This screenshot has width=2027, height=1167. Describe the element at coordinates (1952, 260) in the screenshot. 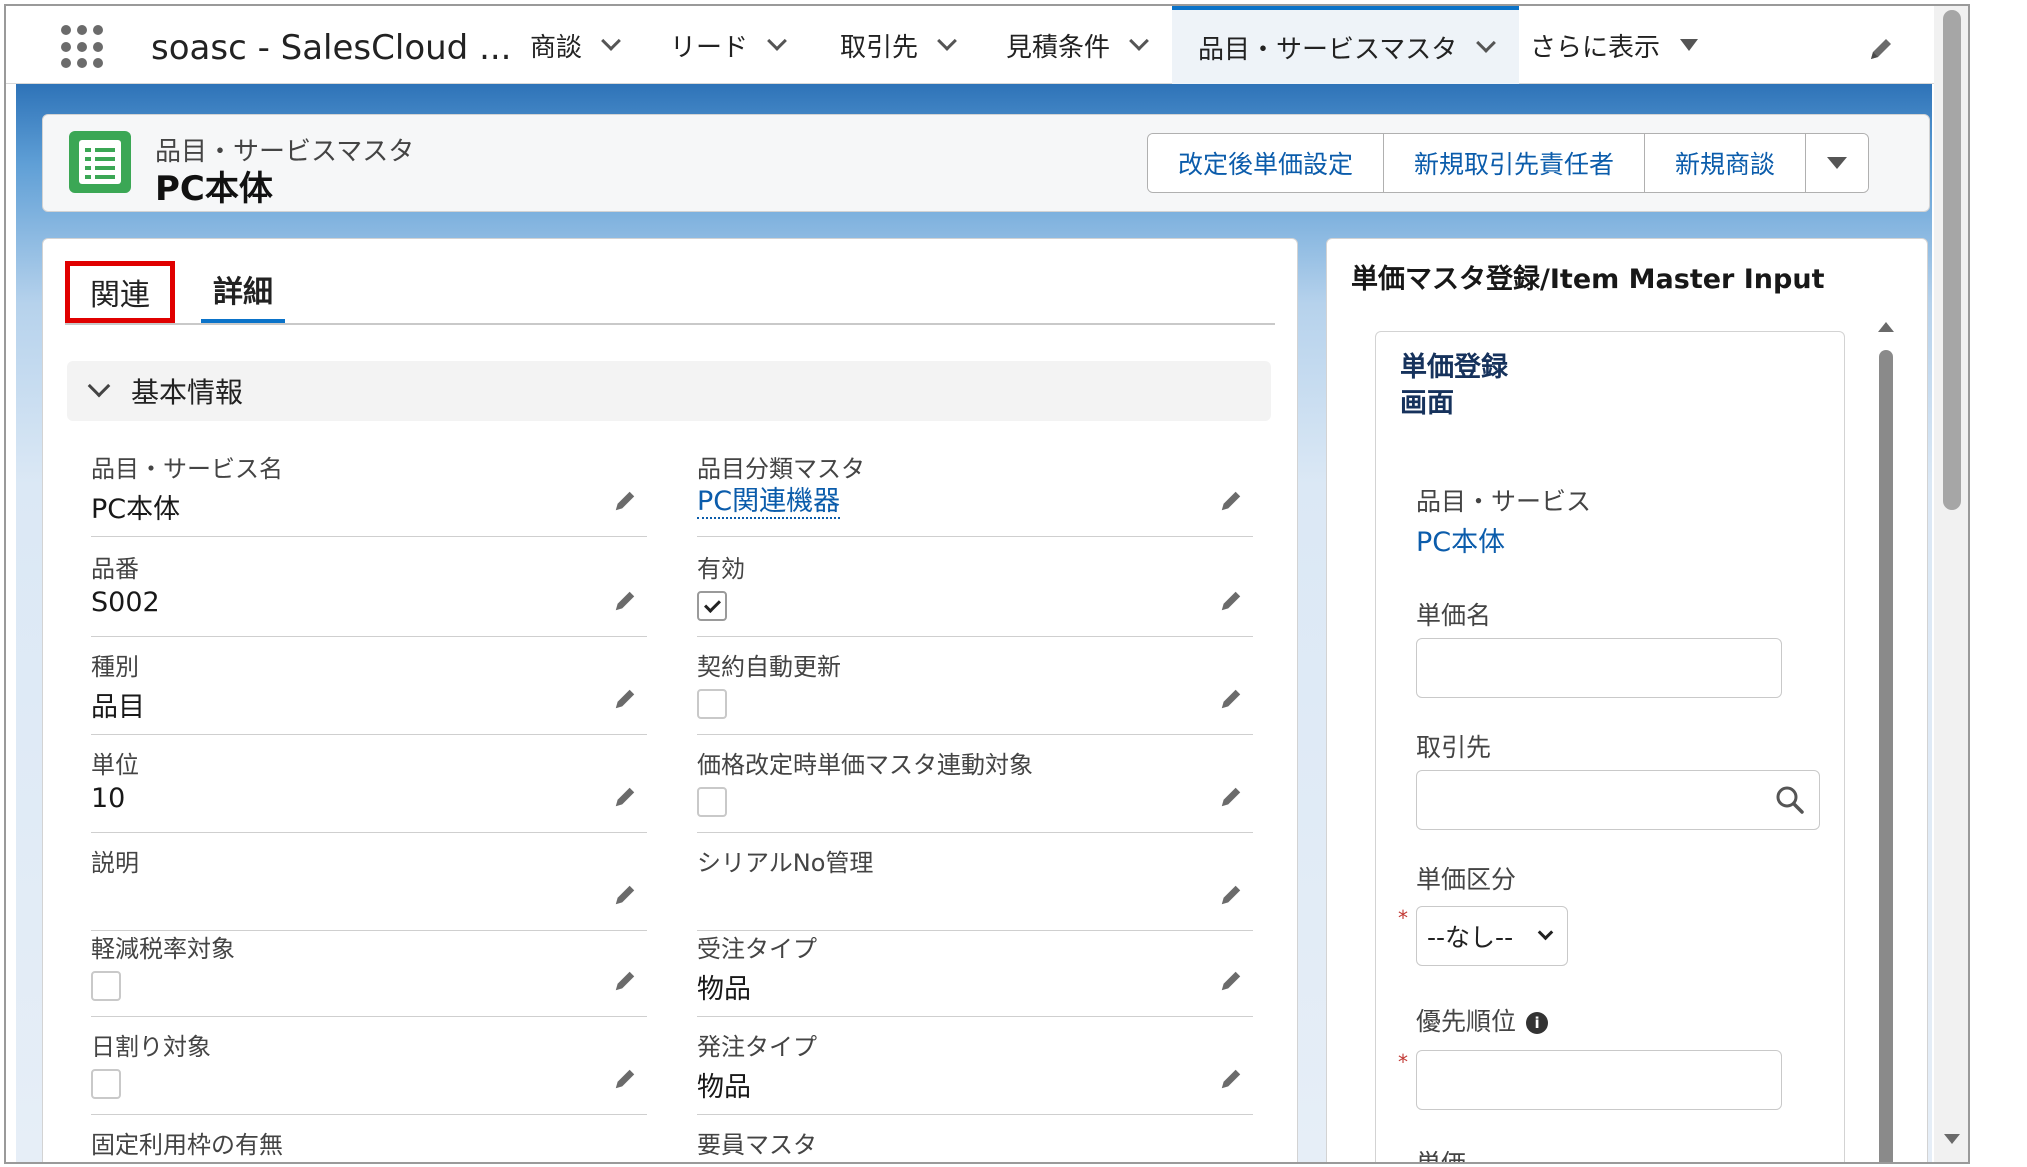

I see `window-scrollbar-thumb` at that location.